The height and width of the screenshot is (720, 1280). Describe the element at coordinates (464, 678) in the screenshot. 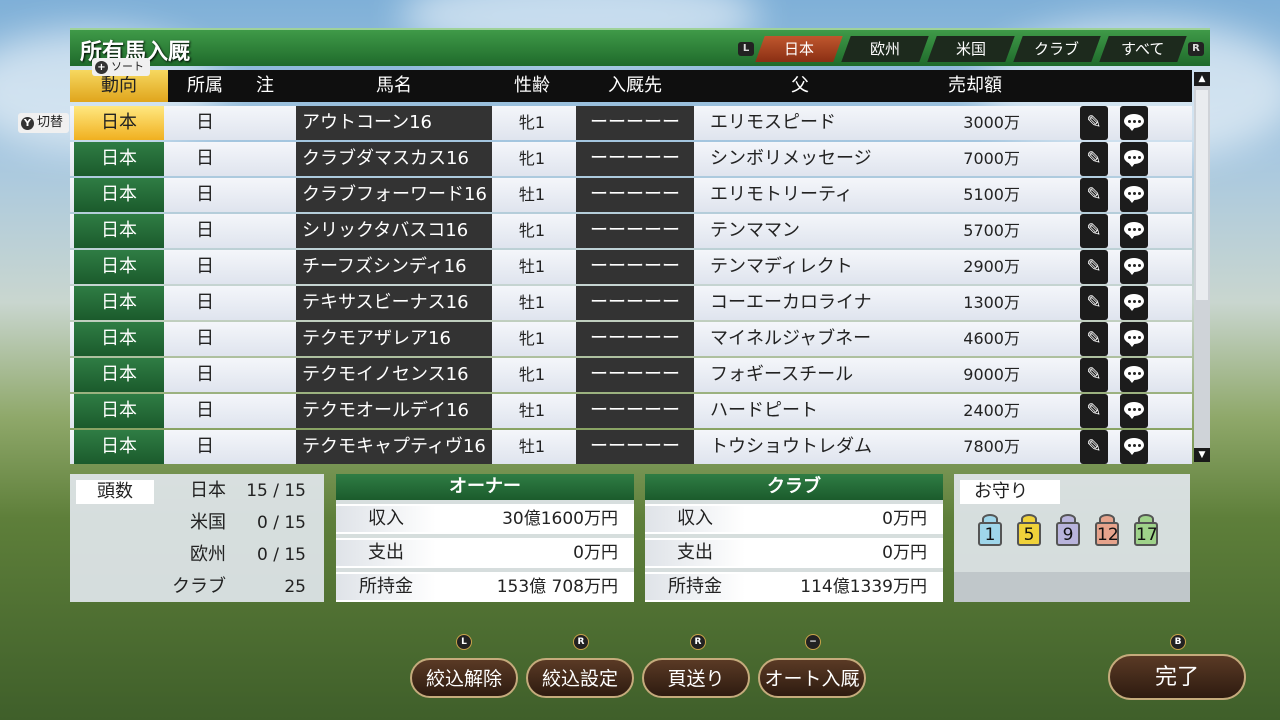

I see `clear-filter-button: 絞込解除` at that location.